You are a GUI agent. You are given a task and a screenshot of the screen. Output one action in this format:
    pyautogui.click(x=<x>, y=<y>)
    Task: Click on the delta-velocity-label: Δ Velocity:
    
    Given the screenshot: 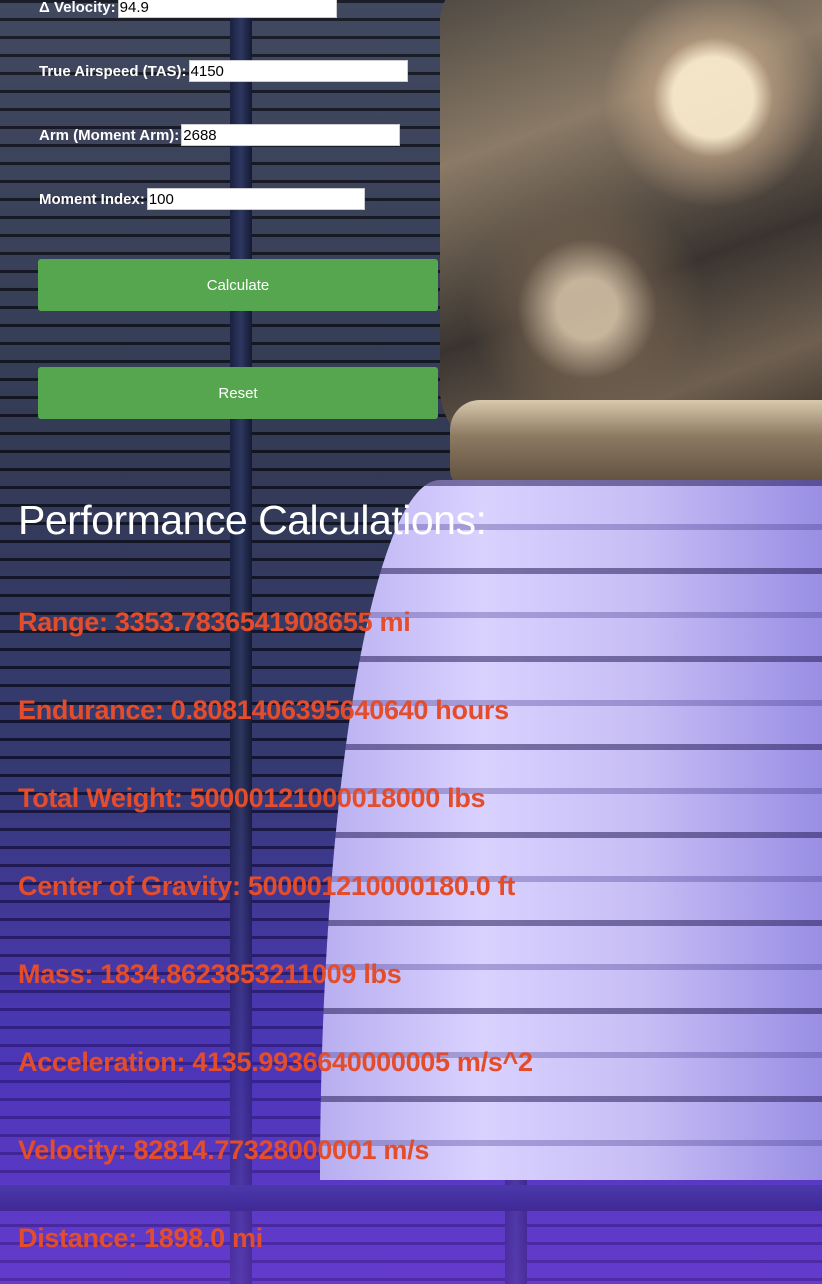 What is the action you would take?
    pyautogui.click(x=77, y=8)
    